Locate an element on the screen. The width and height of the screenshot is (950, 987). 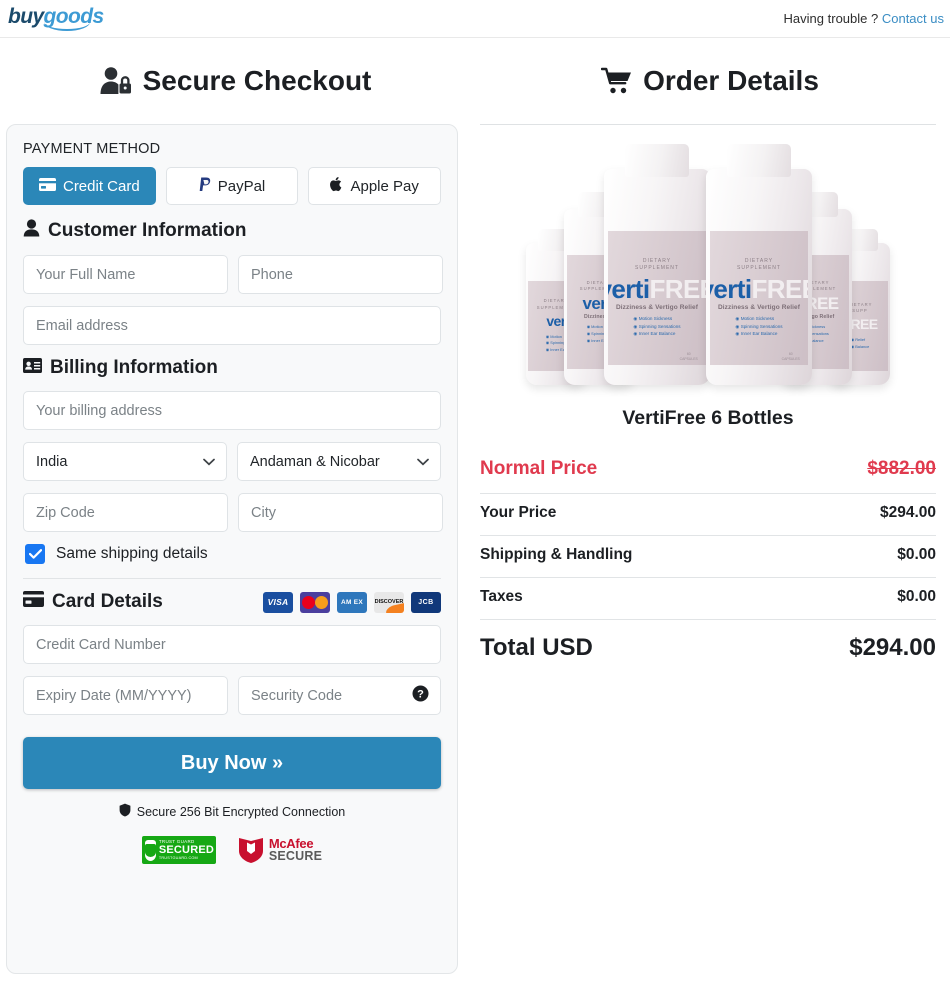
trust-guard-shield-icon is located at coordinates (150, 850).